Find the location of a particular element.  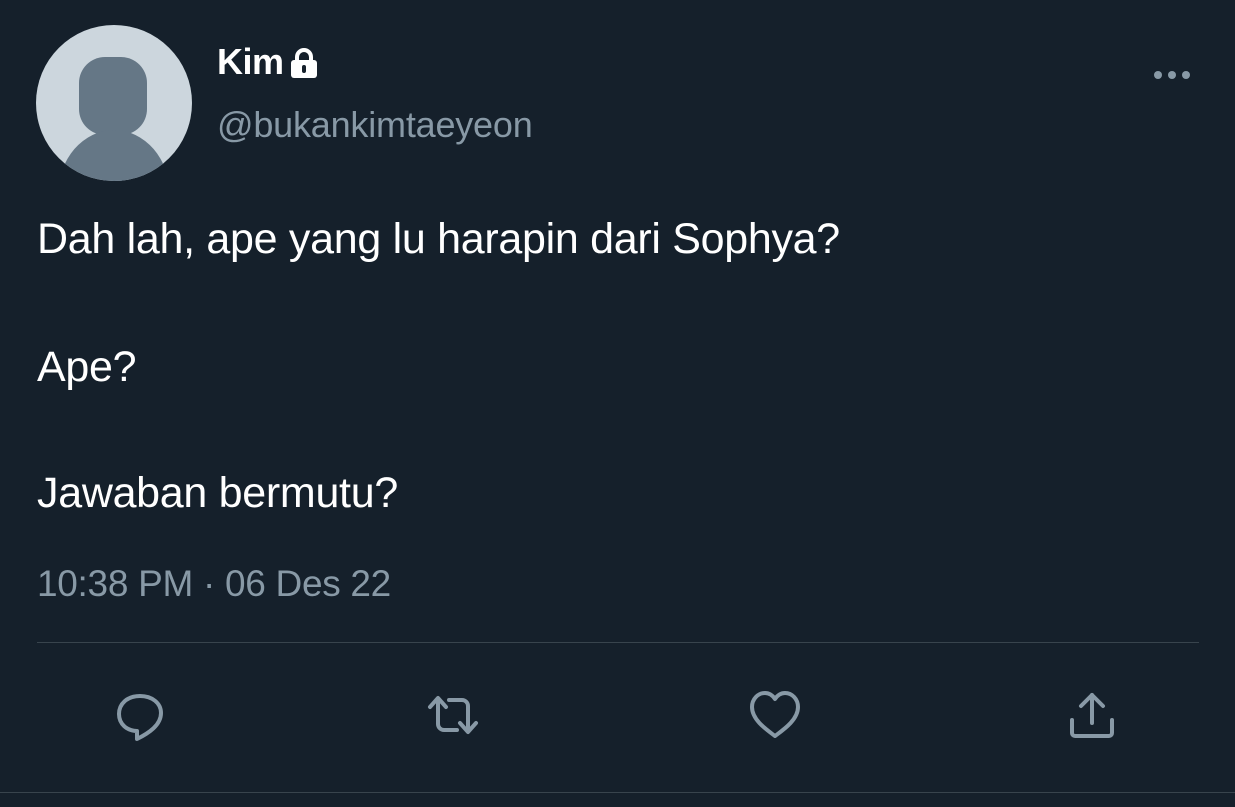

retweet-icon is located at coordinates (453, 715).